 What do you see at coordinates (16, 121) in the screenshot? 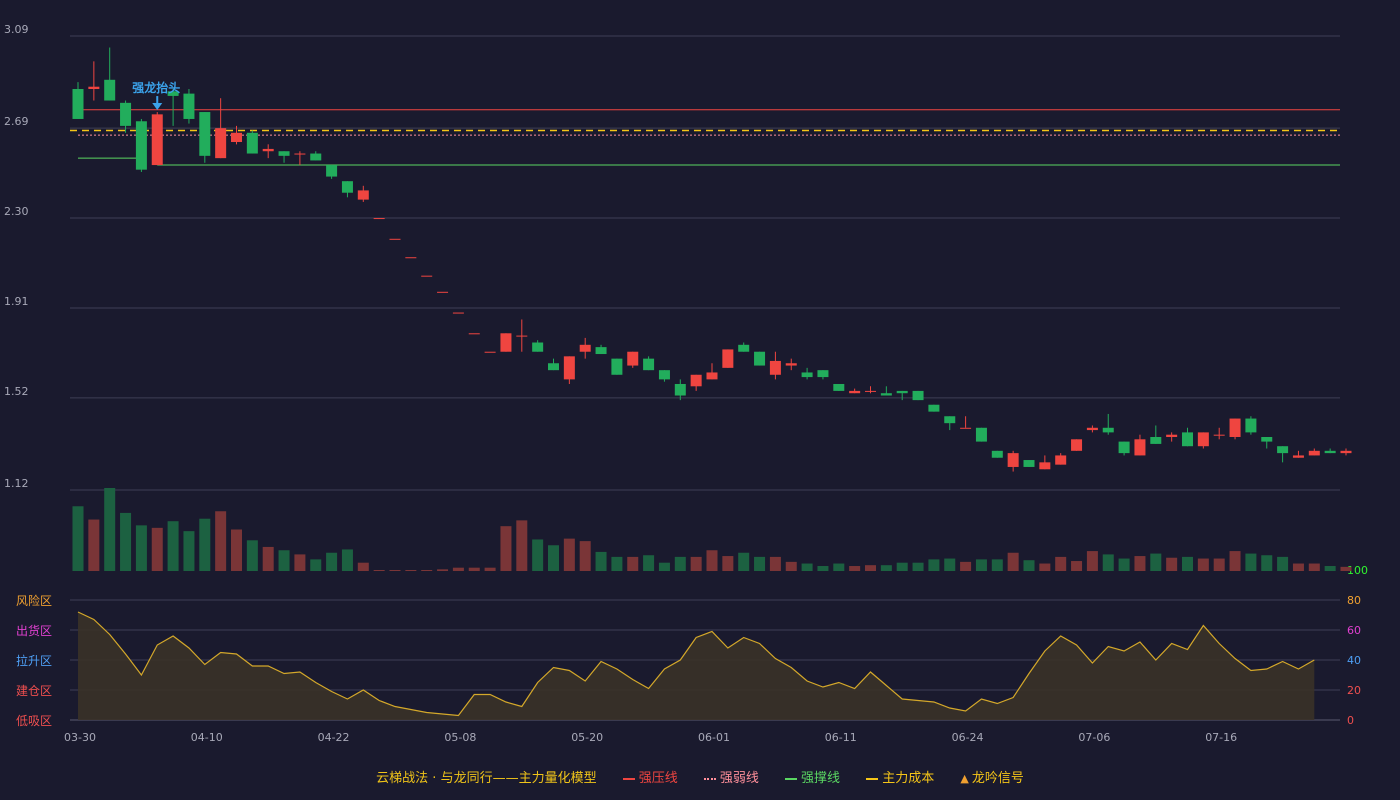
I see `price-tick-label: 2.69` at bounding box center [16, 121].